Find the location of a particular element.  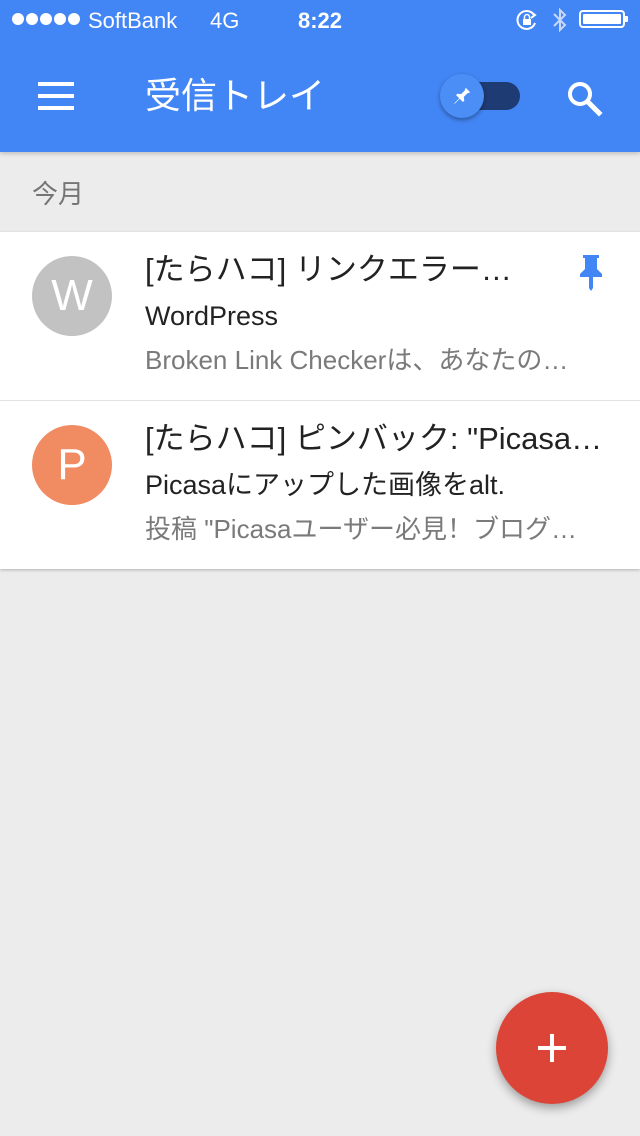

toggle-thumb is located at coordinates (462, 96).